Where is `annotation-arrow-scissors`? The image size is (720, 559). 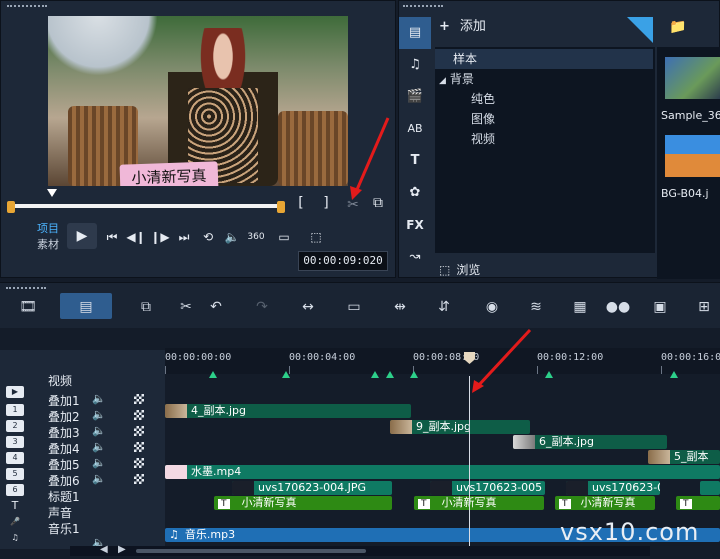
annotation-arrow-scissors is located at coordinates (372, 155).